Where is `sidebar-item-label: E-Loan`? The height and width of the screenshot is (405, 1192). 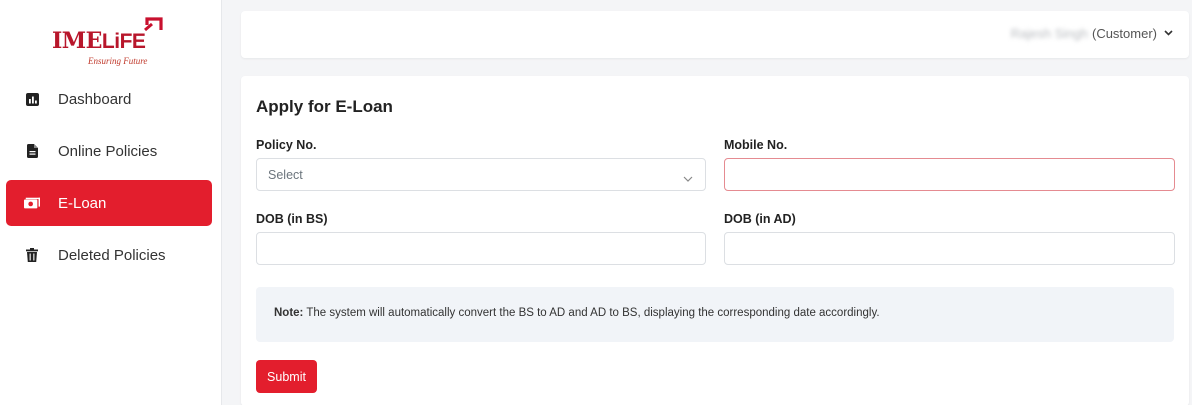
sidebar-item-label: E-Loan is located at coordinates (82, 203).